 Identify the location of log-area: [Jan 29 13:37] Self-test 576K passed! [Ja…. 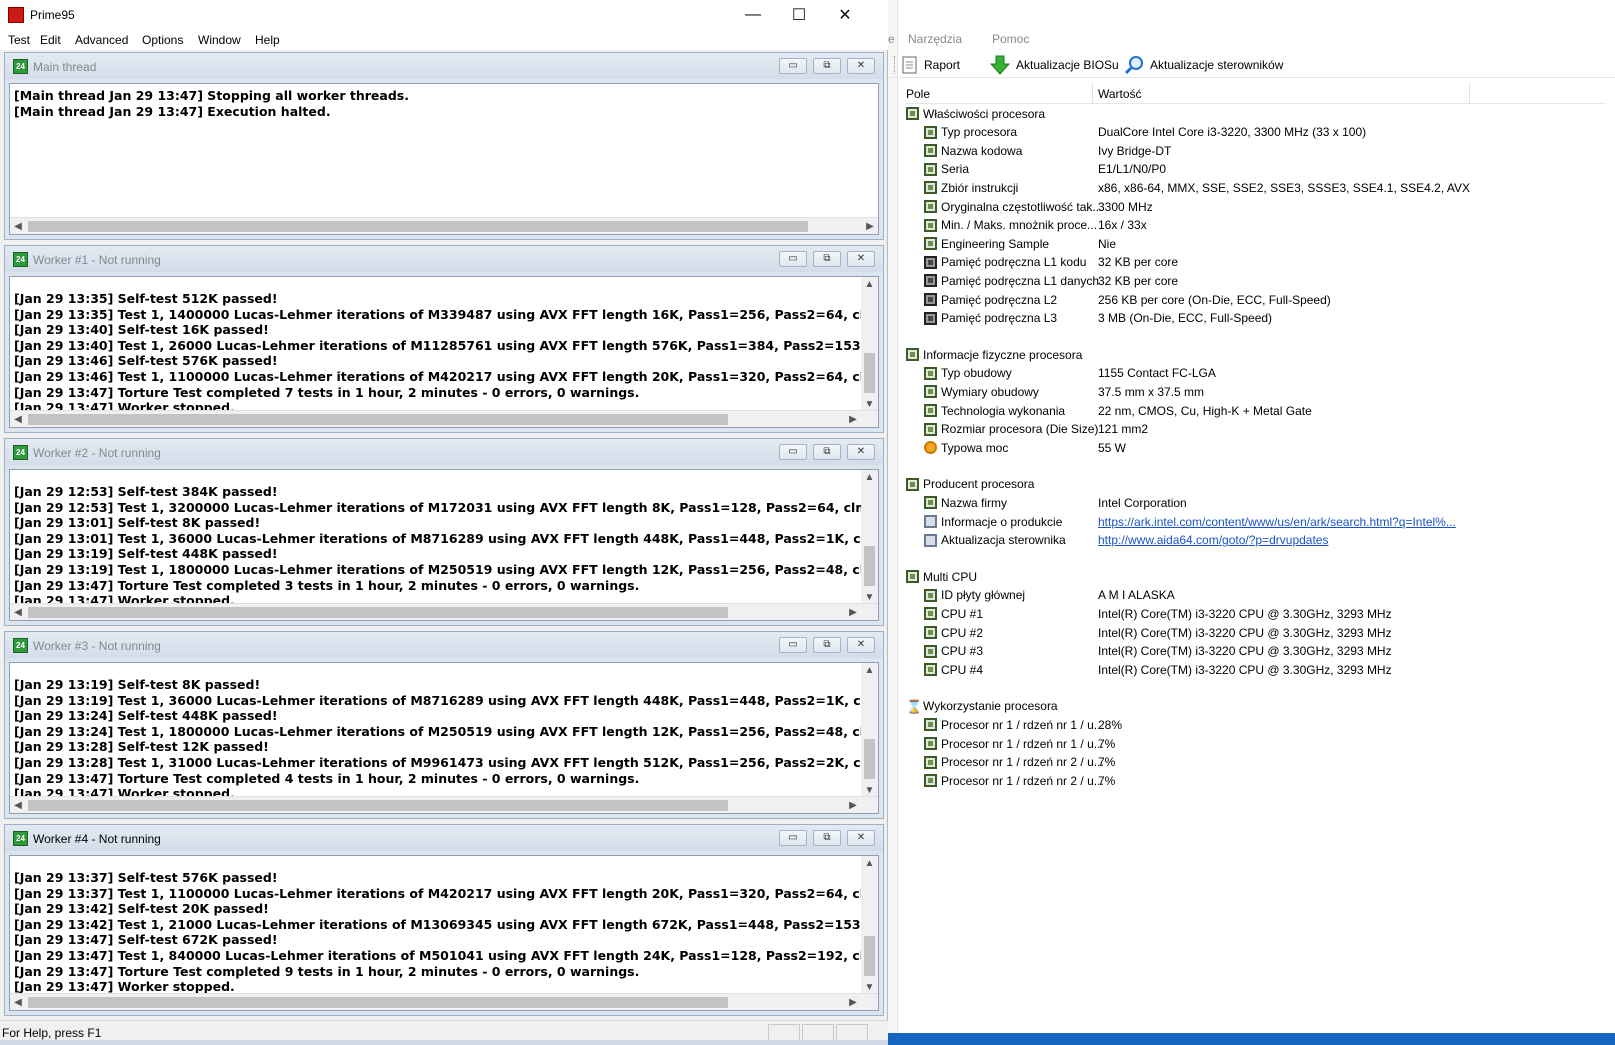
(444, 933).